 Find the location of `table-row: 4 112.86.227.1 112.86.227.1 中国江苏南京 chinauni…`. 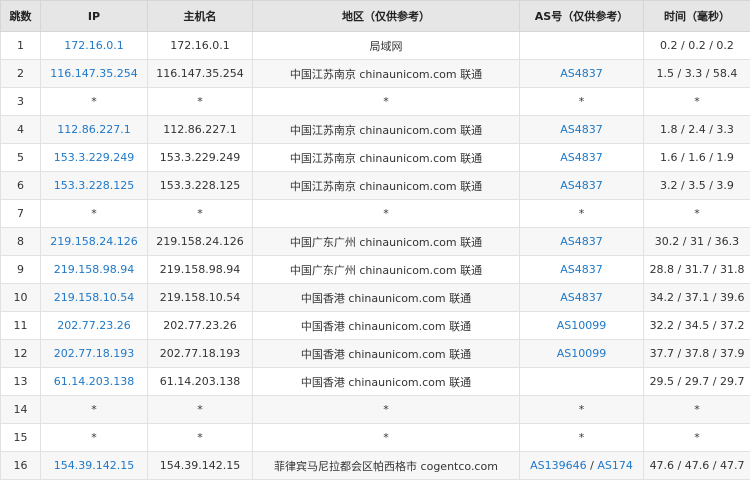

table-row: 4 112.86.227.1 112.86.227.1 中国江苏南京 chinauni… is located at coordinates (375, 129).